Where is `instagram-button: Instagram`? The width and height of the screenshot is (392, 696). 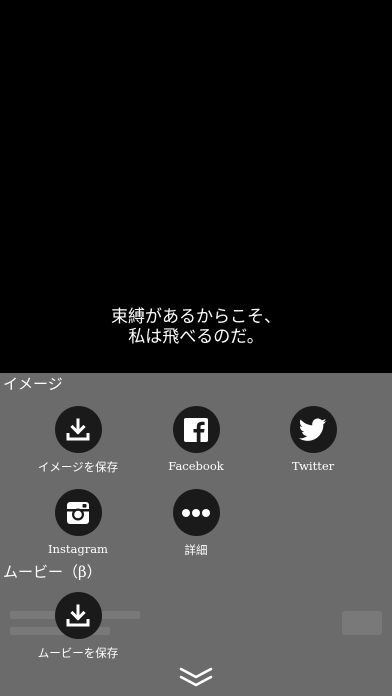 instagram-button: Instagram is located at coordinates (78, 522).